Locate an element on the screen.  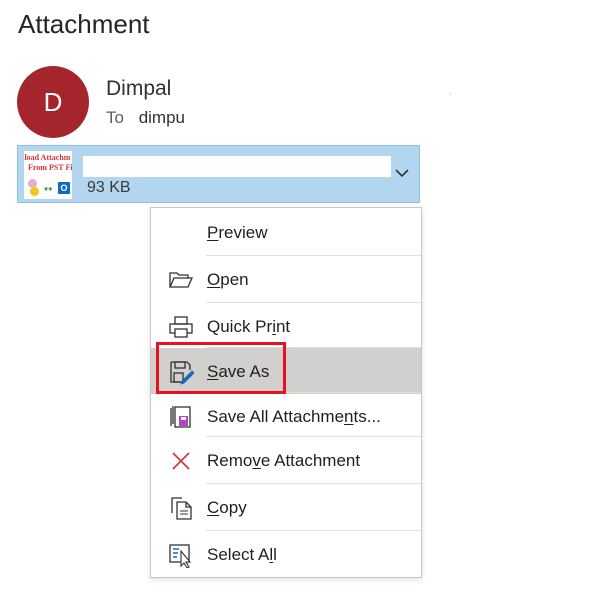
menu-item-label: Select All is located at coordinates (242, 554).